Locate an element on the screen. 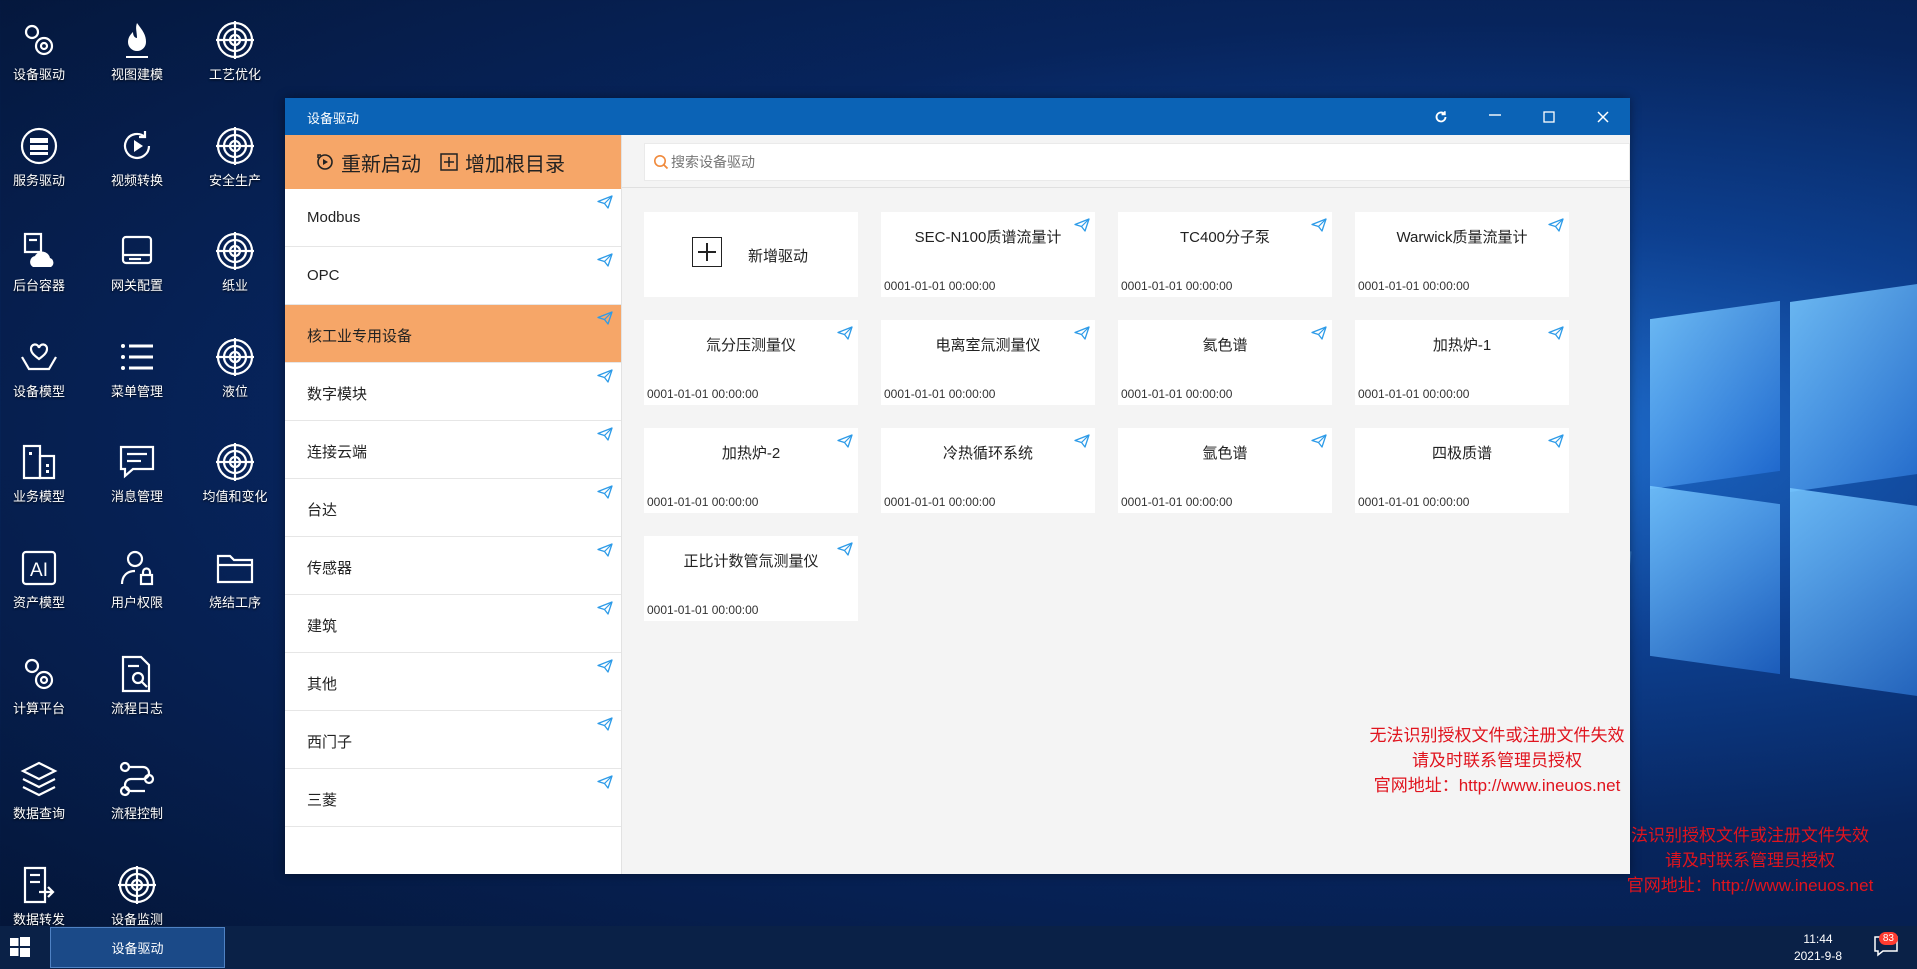 The width and height of the screenshot is (1917, 969). desktop-icon-list: 菜单管理 is located at coordinates (137, 367).